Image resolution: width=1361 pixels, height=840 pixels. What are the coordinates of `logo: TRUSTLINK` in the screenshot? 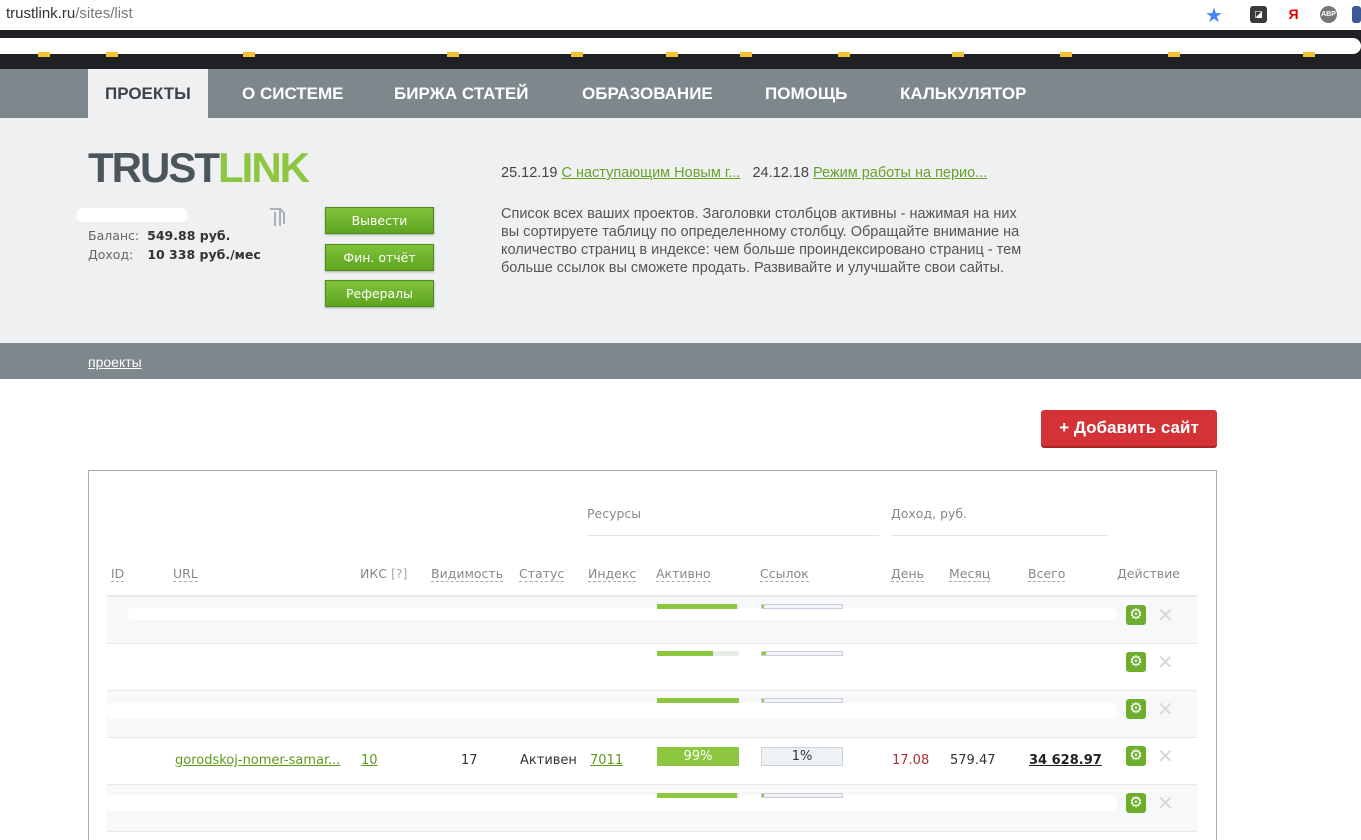 It's located at (199, 168).